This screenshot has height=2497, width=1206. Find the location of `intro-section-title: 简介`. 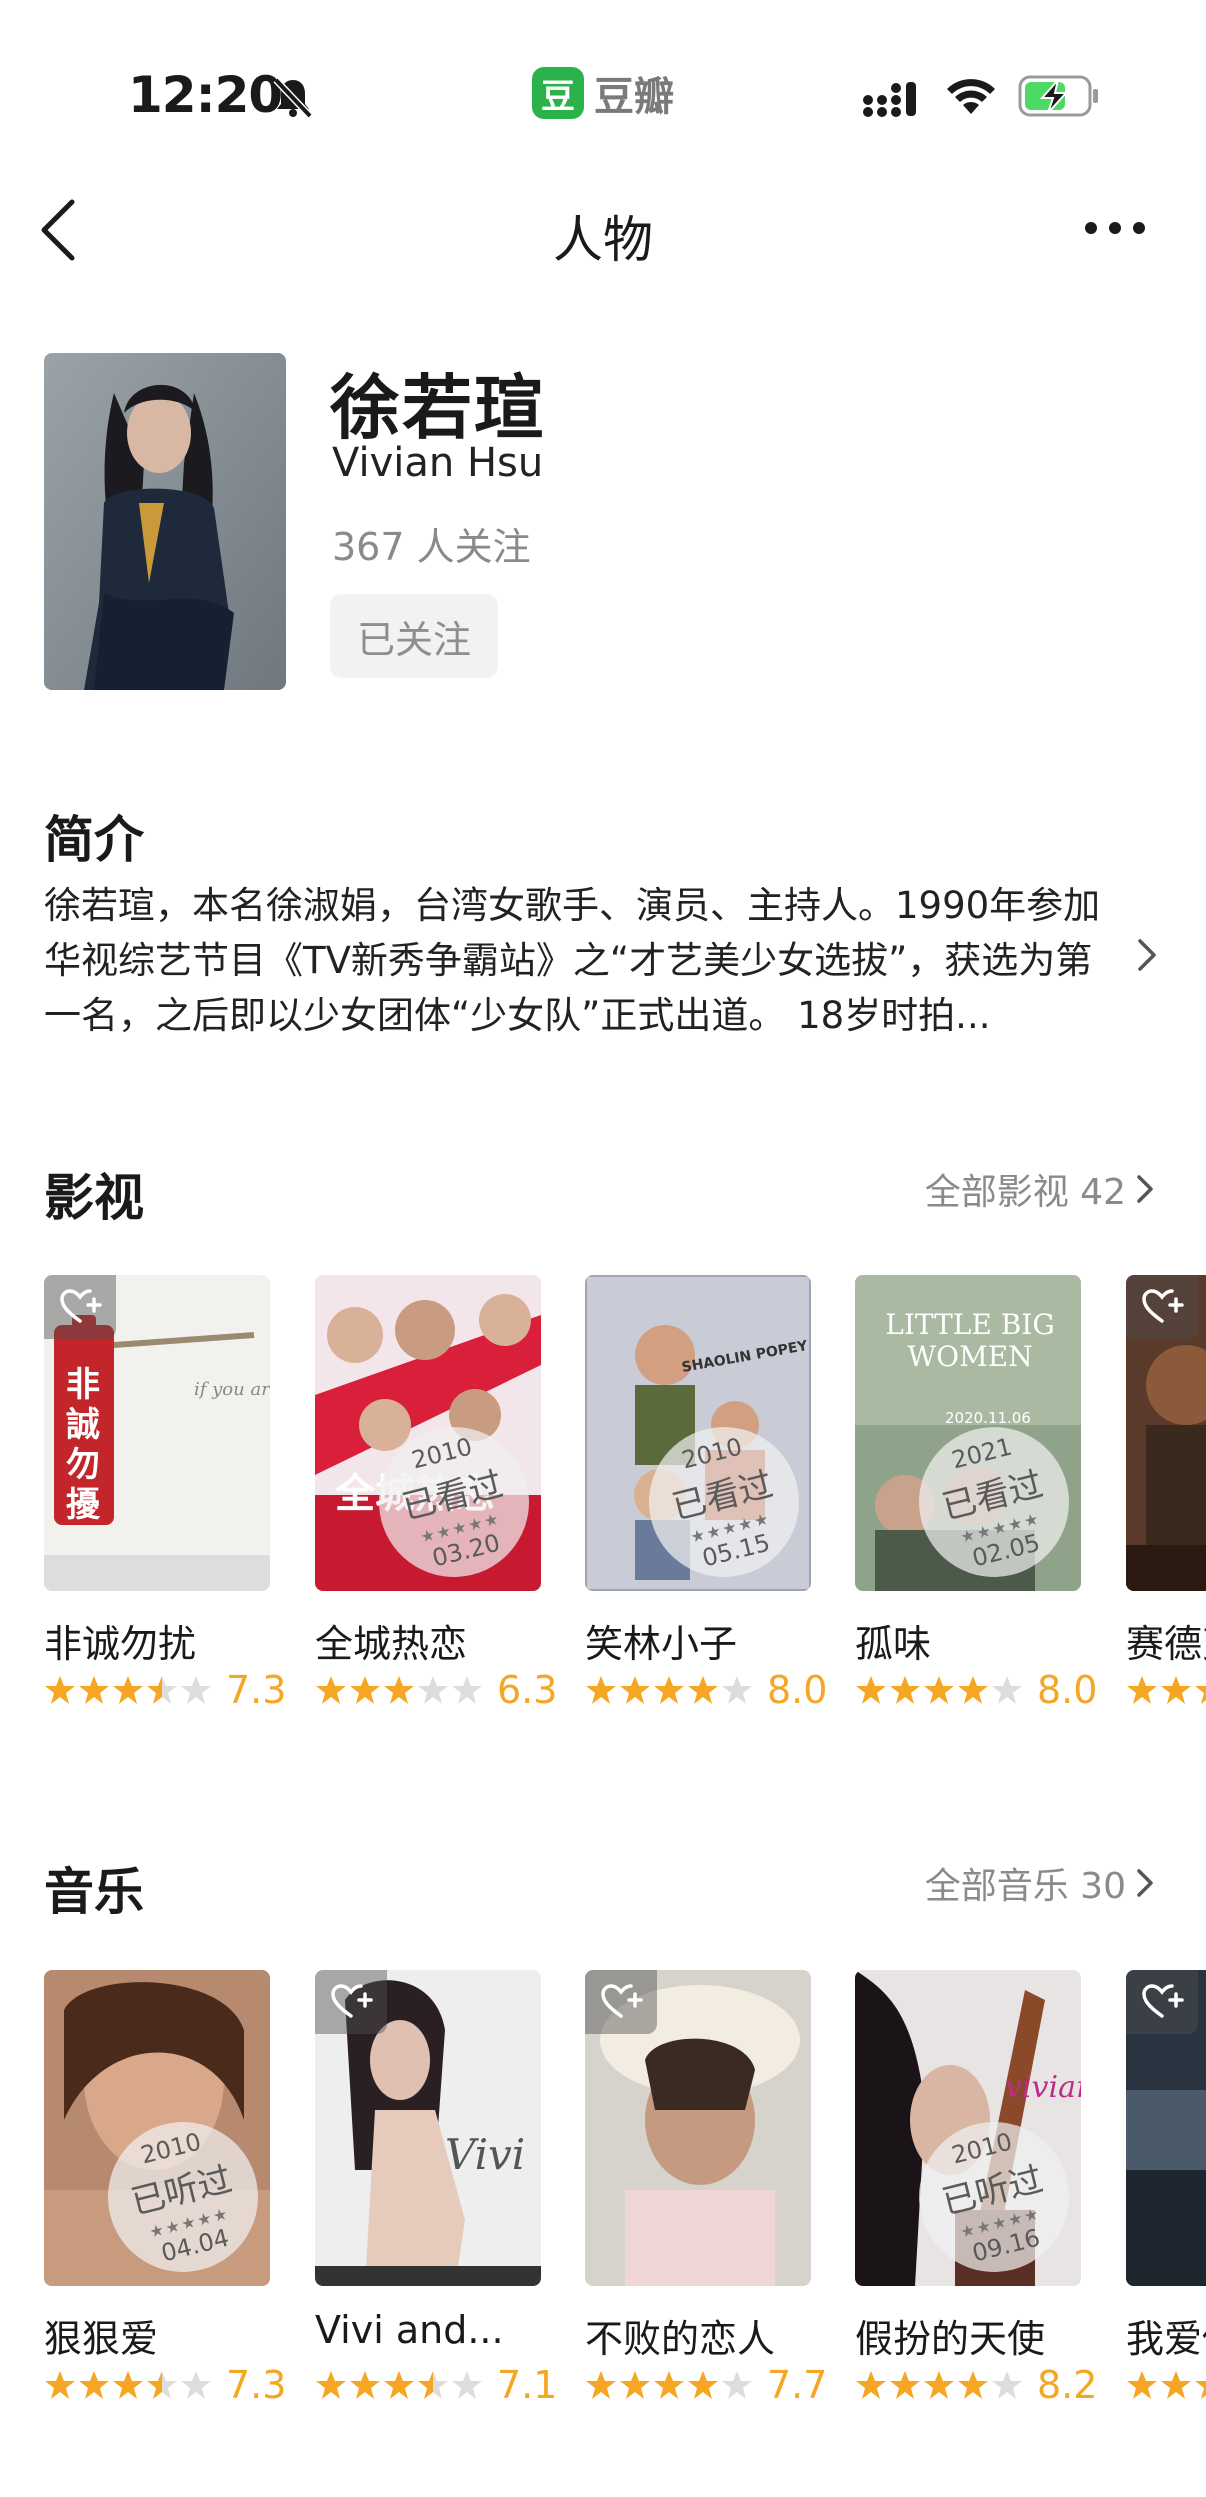

intro-section-title: 简介 is located at coordinates (94, 840).